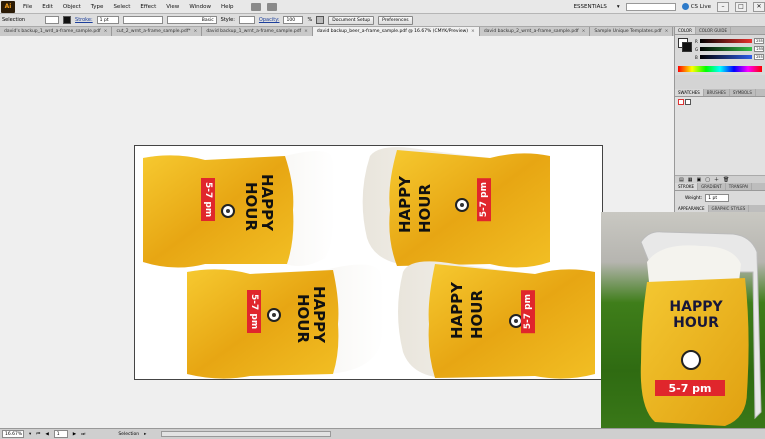 This screenshot has height=439, width=765. What do you see at coordinates (590, 7) in the screenshot?
I see `workspace-switcher: ESSENTIALS` at bounding box center [590, 7].